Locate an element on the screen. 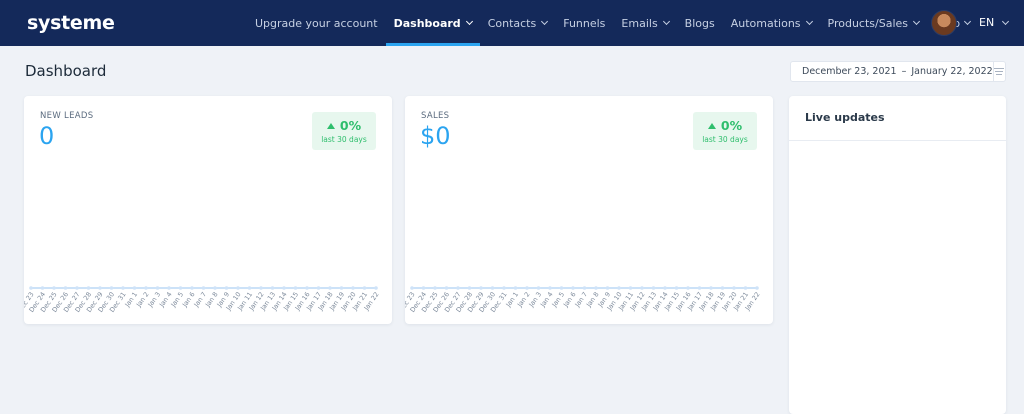 The image size is (1024, 414). date-range-picker: December 23, 2021– January 22, 2022 is located at coordinates (898, 71).